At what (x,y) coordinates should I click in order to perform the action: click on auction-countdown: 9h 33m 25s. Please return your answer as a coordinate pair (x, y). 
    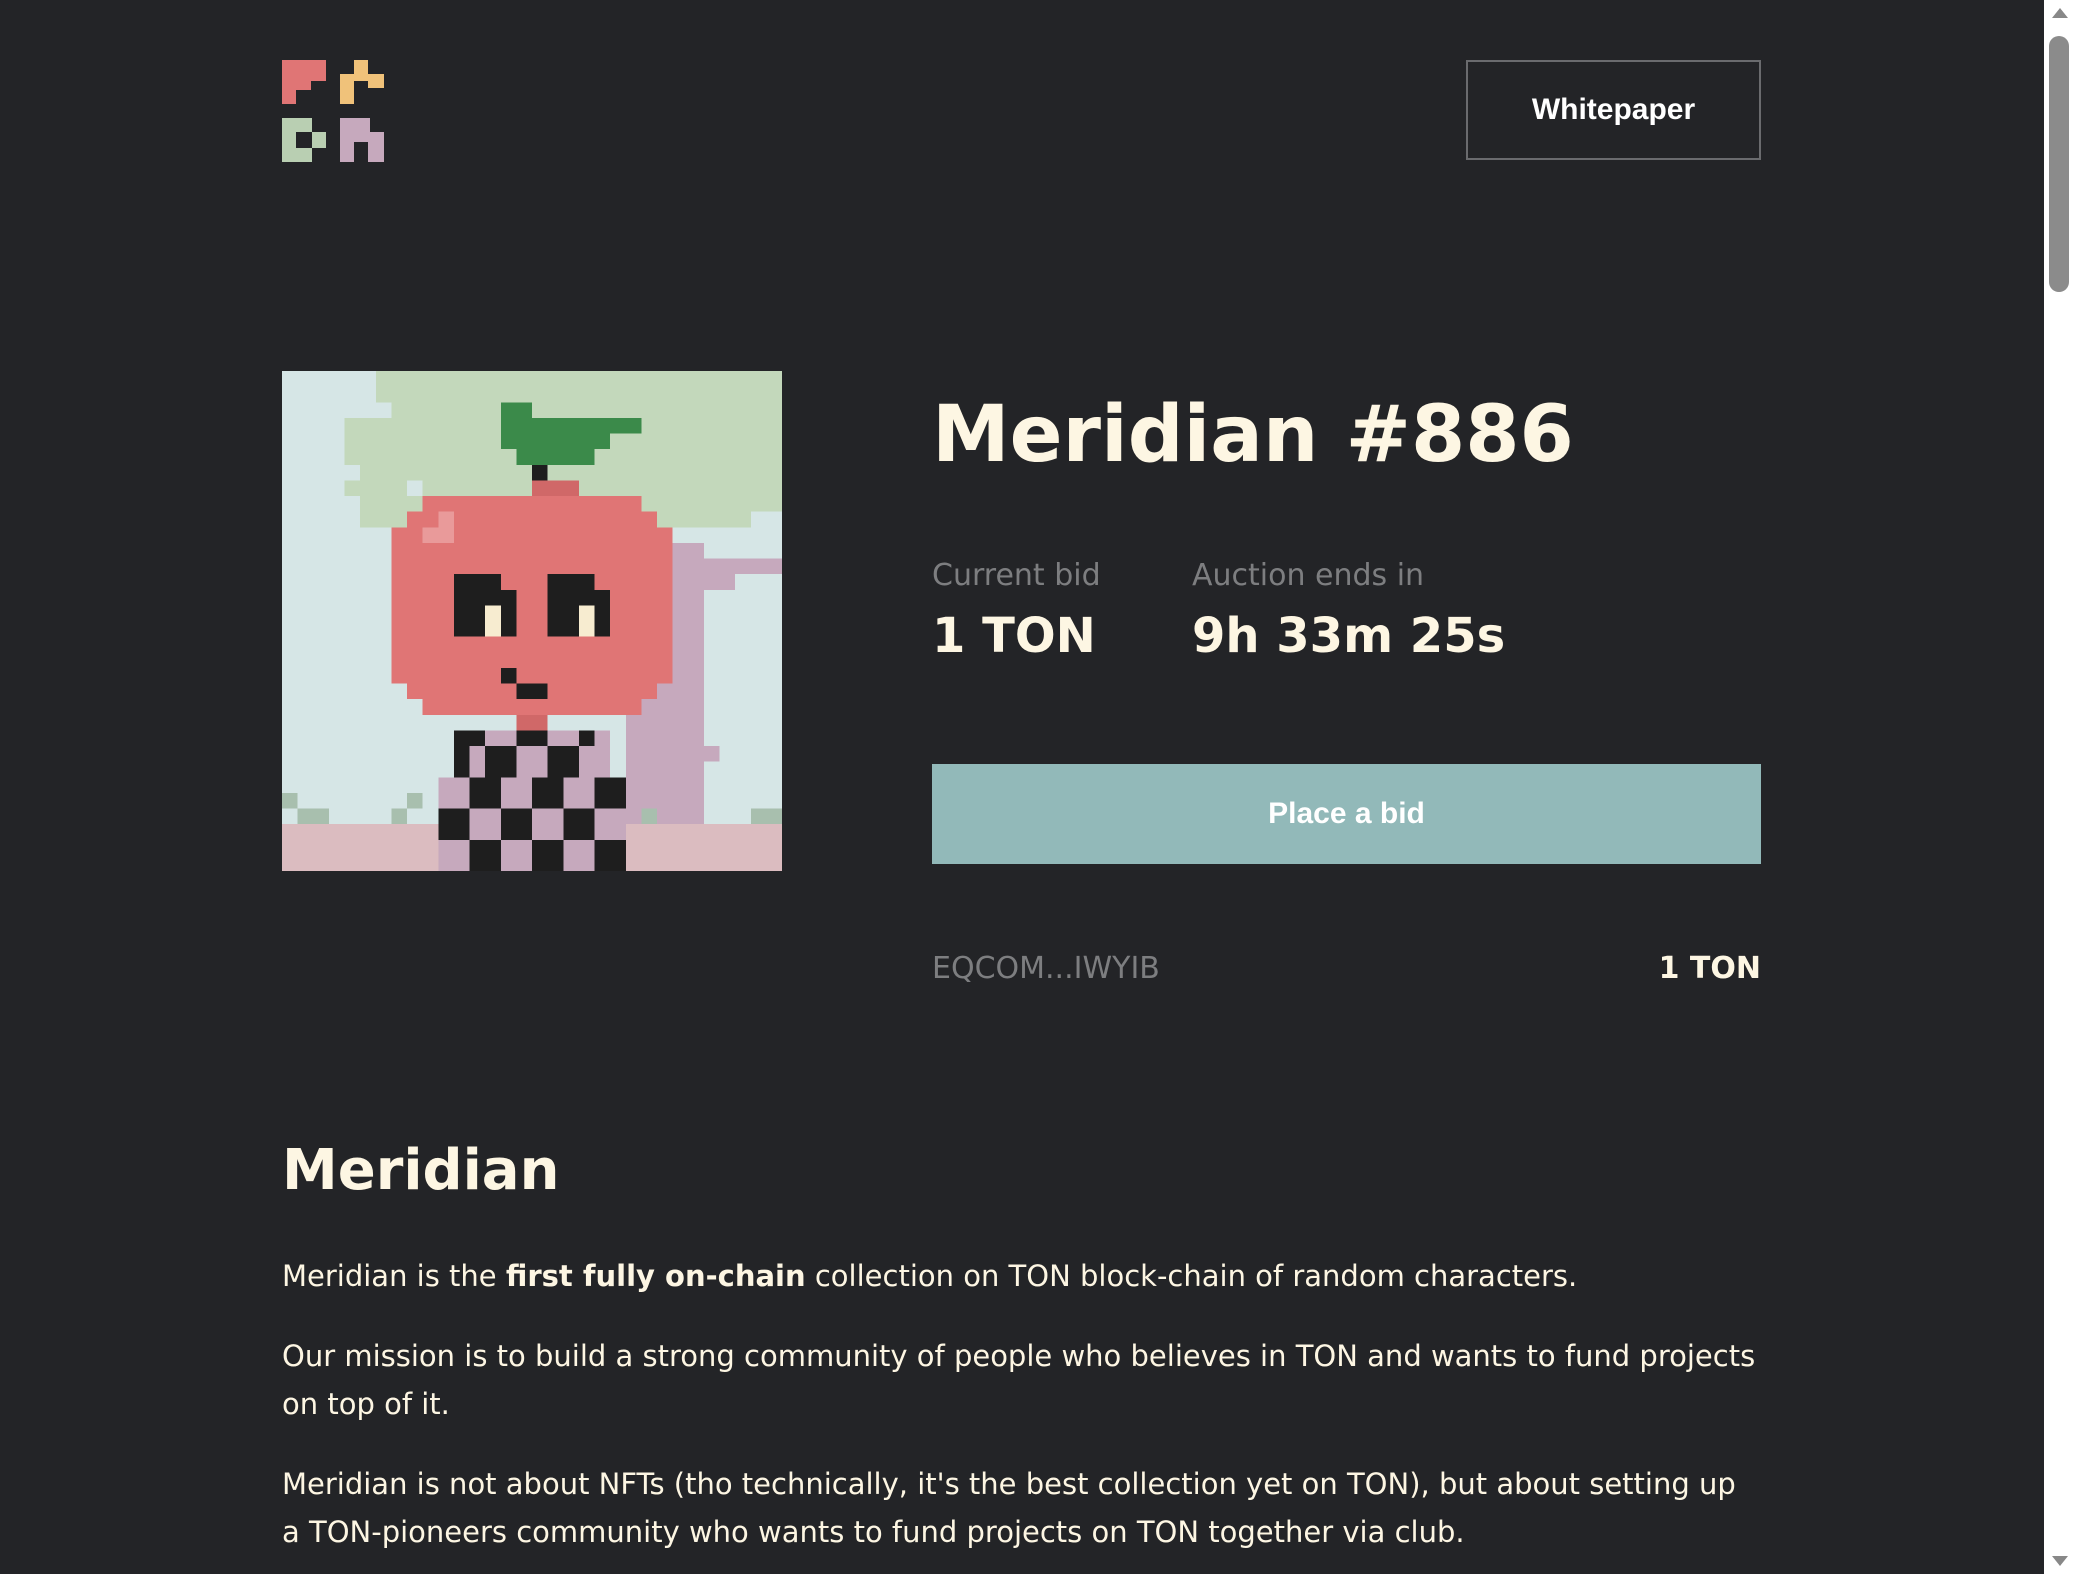
    Looking at the image, I should click on (1349, 636).